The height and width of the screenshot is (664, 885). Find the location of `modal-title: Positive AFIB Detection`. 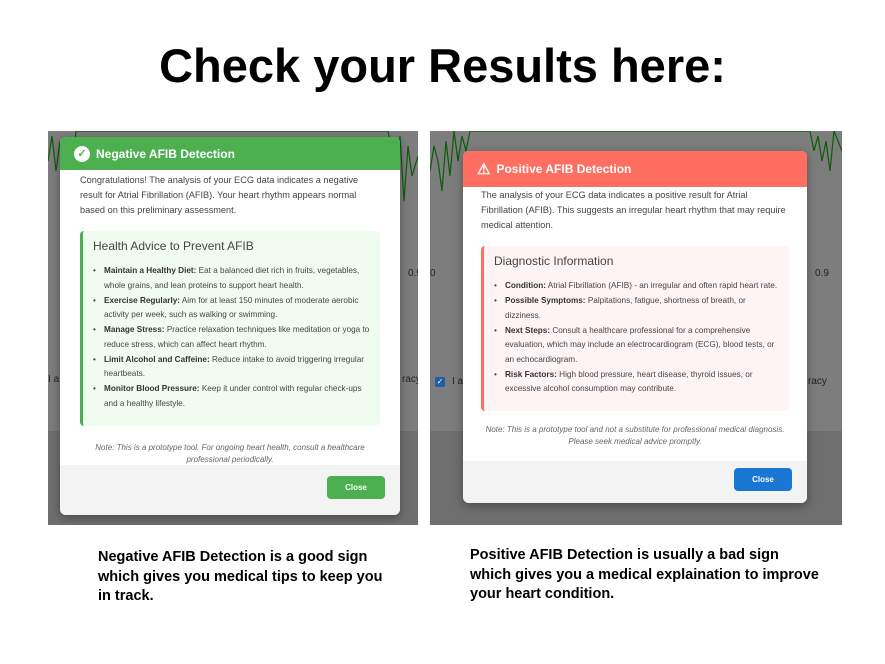

modal-title: Positive AFIB Detection is located at coordinates (564, 169).